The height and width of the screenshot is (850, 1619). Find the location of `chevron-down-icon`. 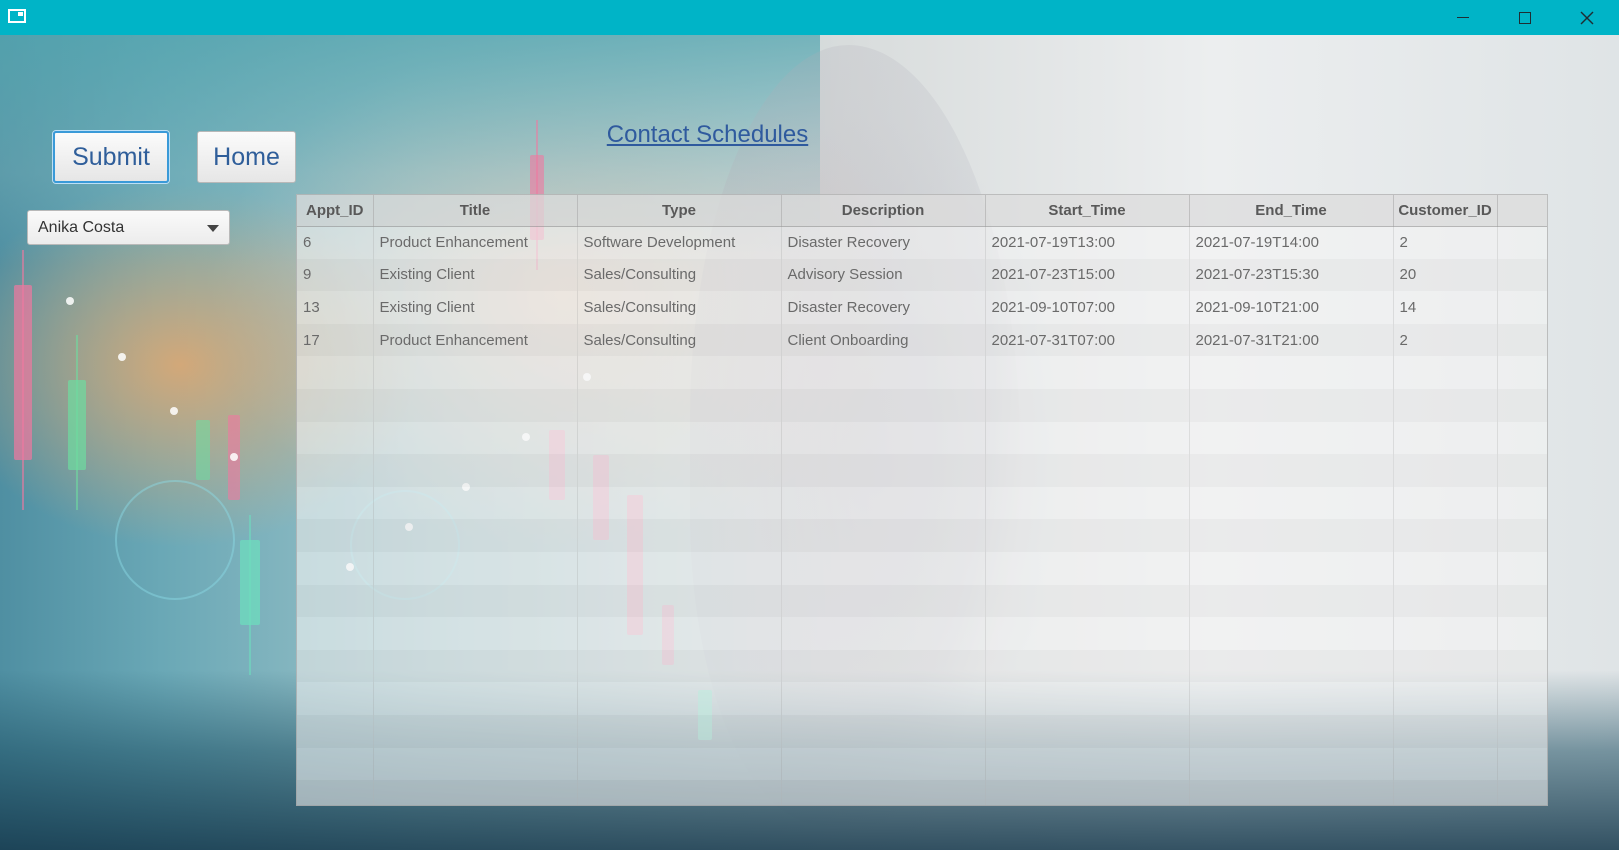

chevron-down-icon is located at coordinates (213, 228).